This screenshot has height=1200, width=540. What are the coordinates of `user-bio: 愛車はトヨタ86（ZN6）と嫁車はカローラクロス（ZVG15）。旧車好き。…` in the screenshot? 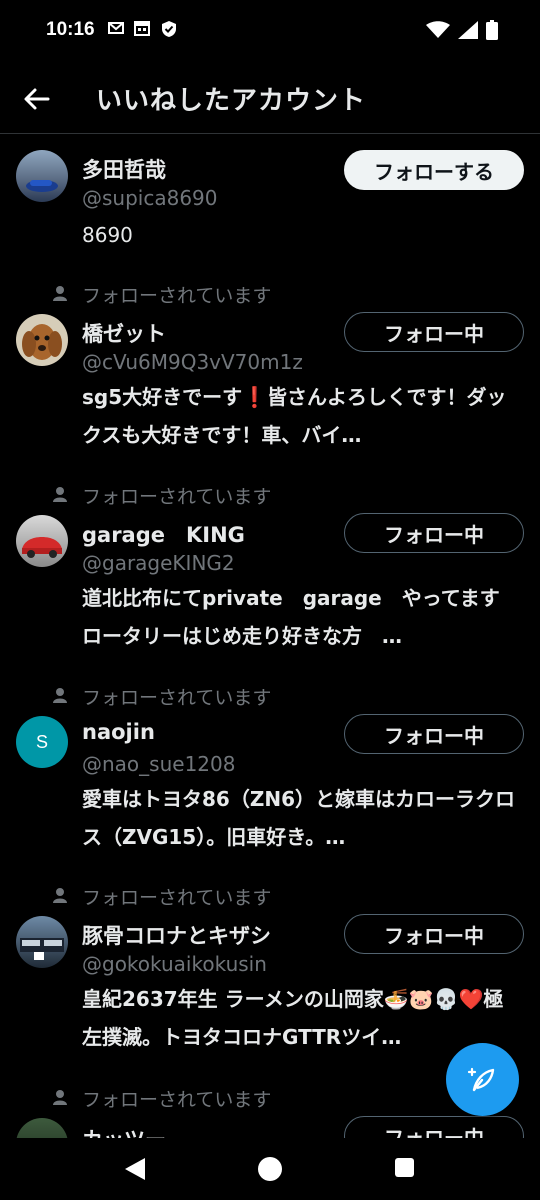 It's located at (298, 818).